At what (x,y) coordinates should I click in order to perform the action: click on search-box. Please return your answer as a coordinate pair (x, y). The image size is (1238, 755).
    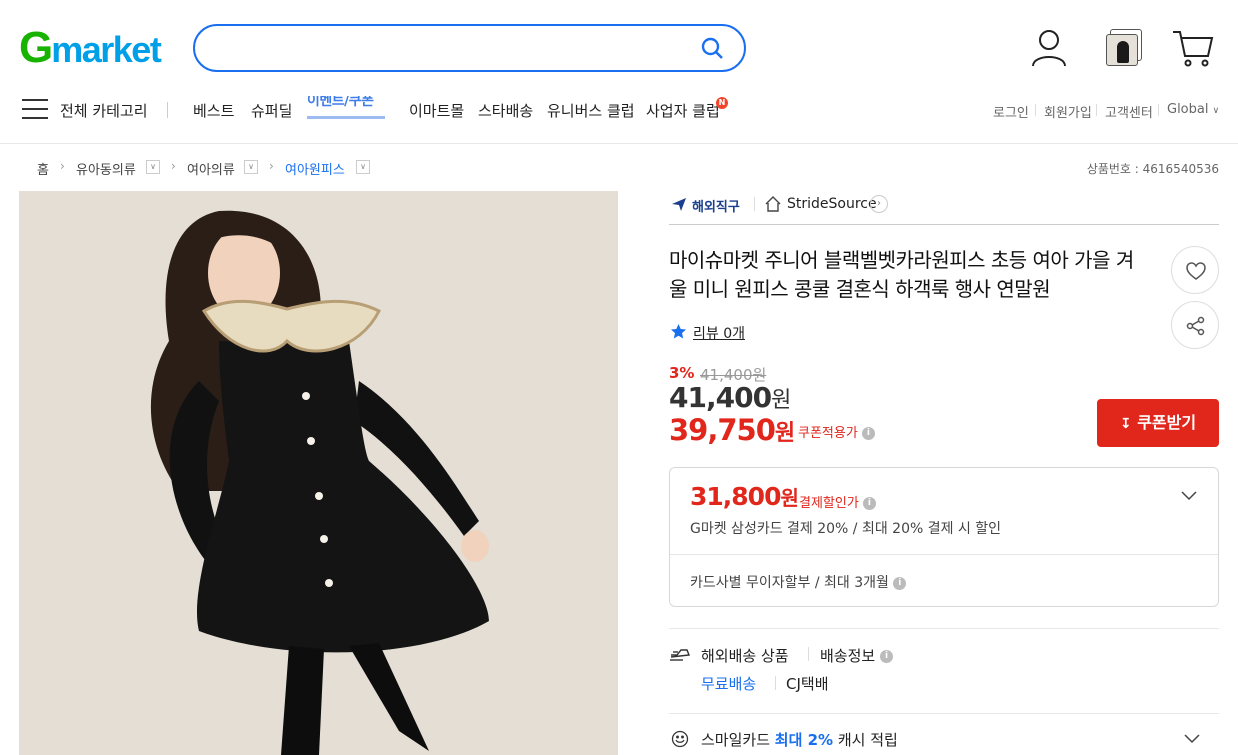
    Looking at the image, I should click on (469, 48).